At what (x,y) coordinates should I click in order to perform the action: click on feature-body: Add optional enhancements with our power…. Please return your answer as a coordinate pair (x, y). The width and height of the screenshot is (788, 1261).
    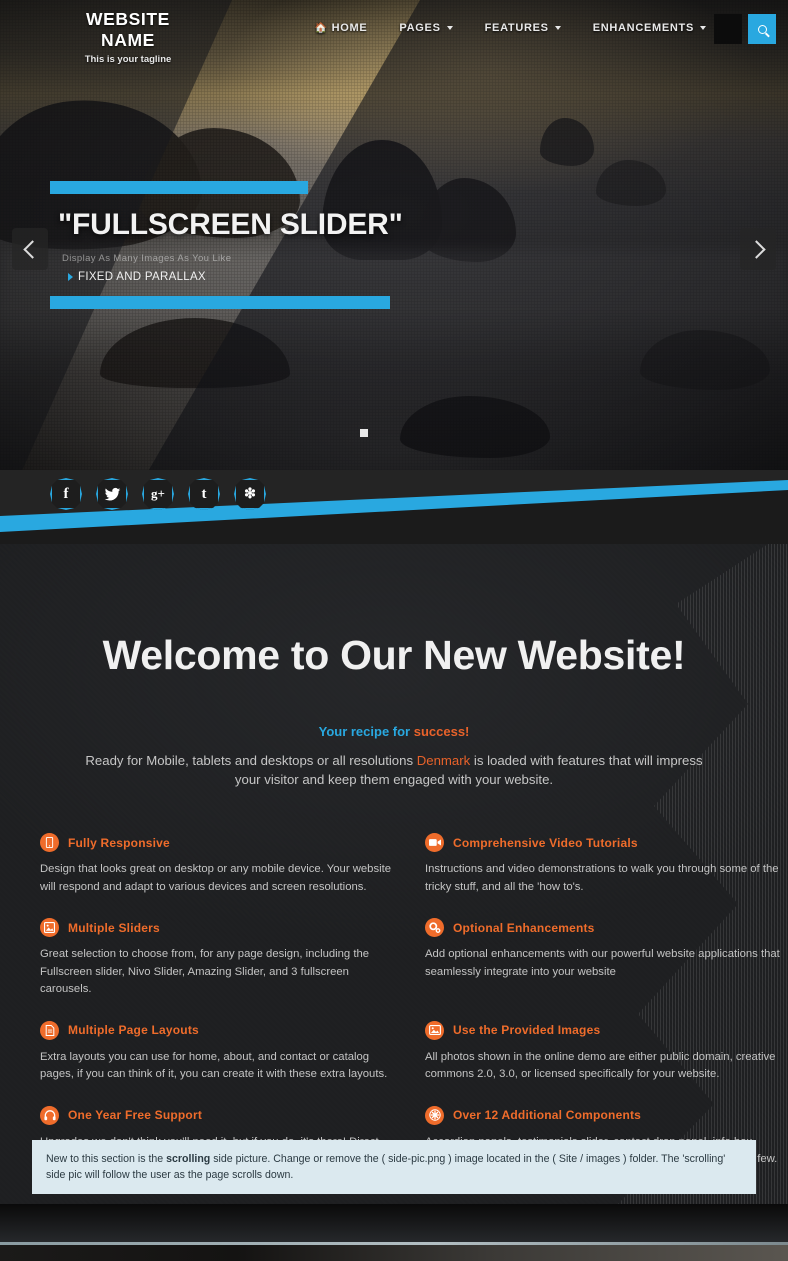
    Looking at the image, I should click on (602, 963).